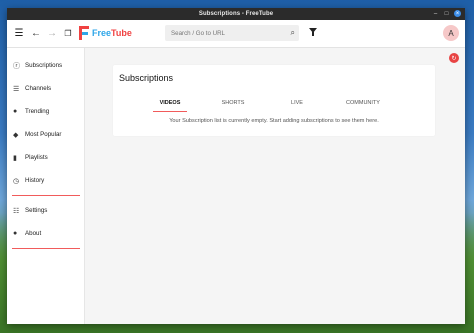 Image resolution: width=474 pixels, height=333 pixels. I want to click on freetube-logo-icon, so click(84, 33).